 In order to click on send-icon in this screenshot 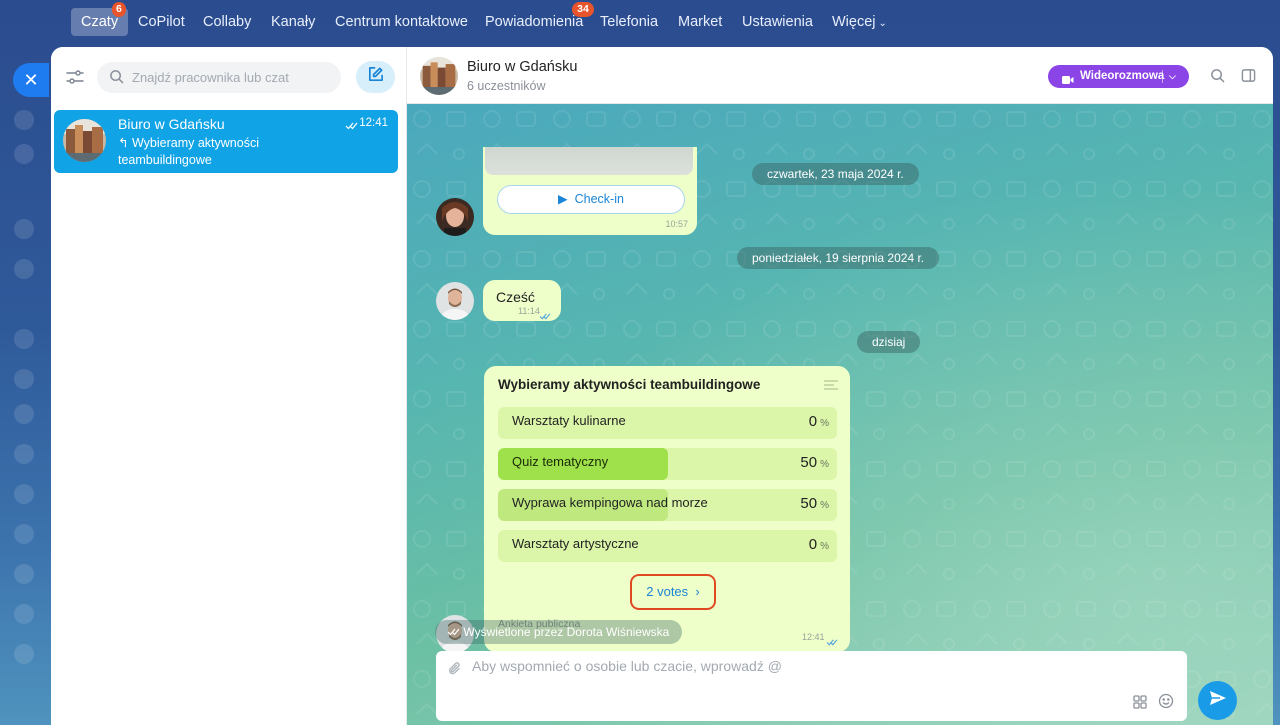, I will do `click(1218, 700)`.